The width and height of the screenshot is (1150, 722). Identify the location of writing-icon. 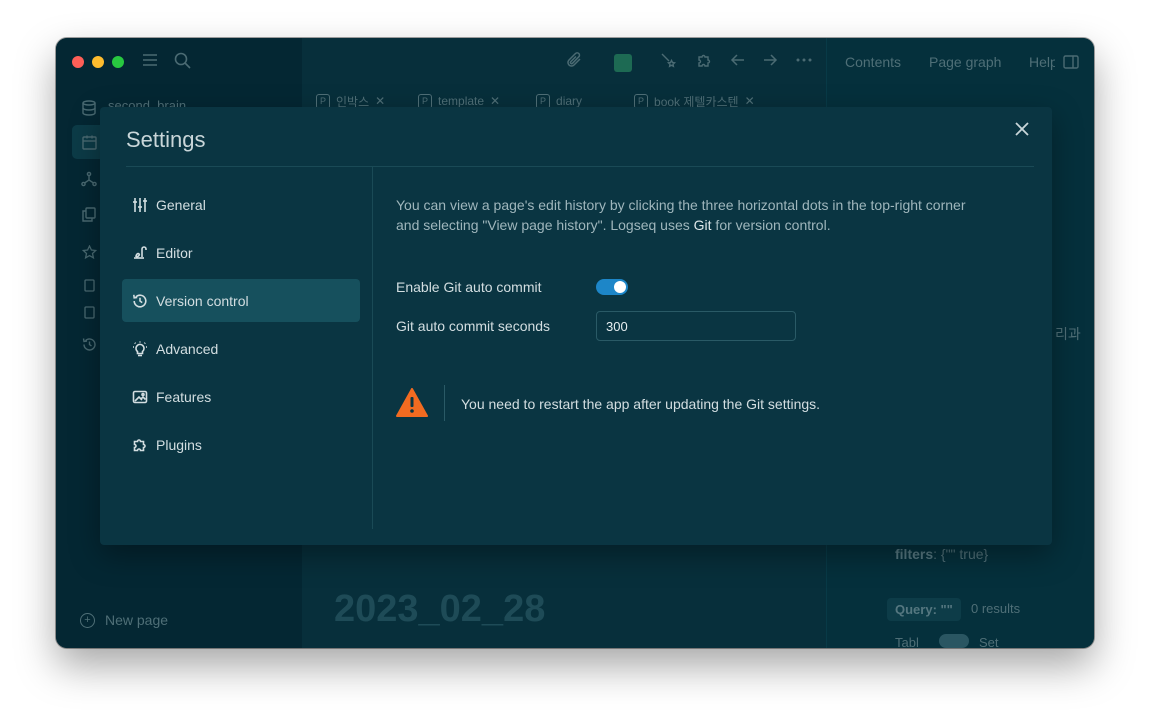
(140, 252).